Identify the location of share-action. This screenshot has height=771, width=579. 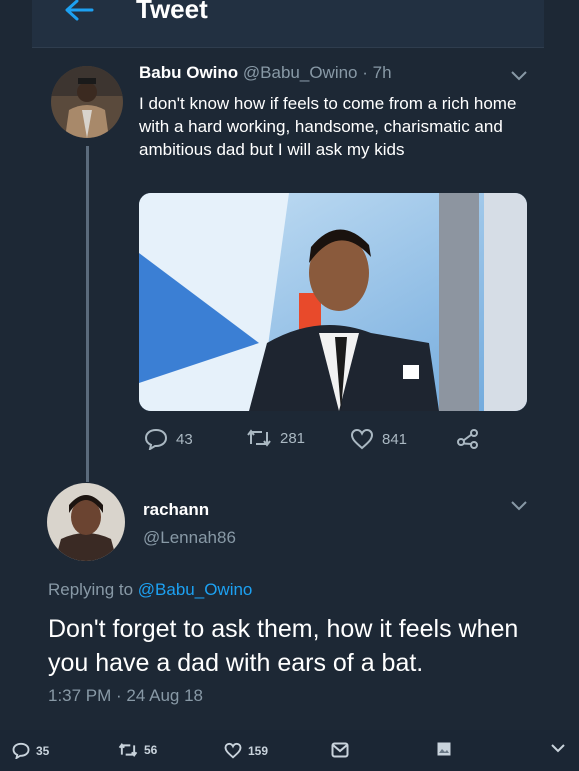
(468, 439).